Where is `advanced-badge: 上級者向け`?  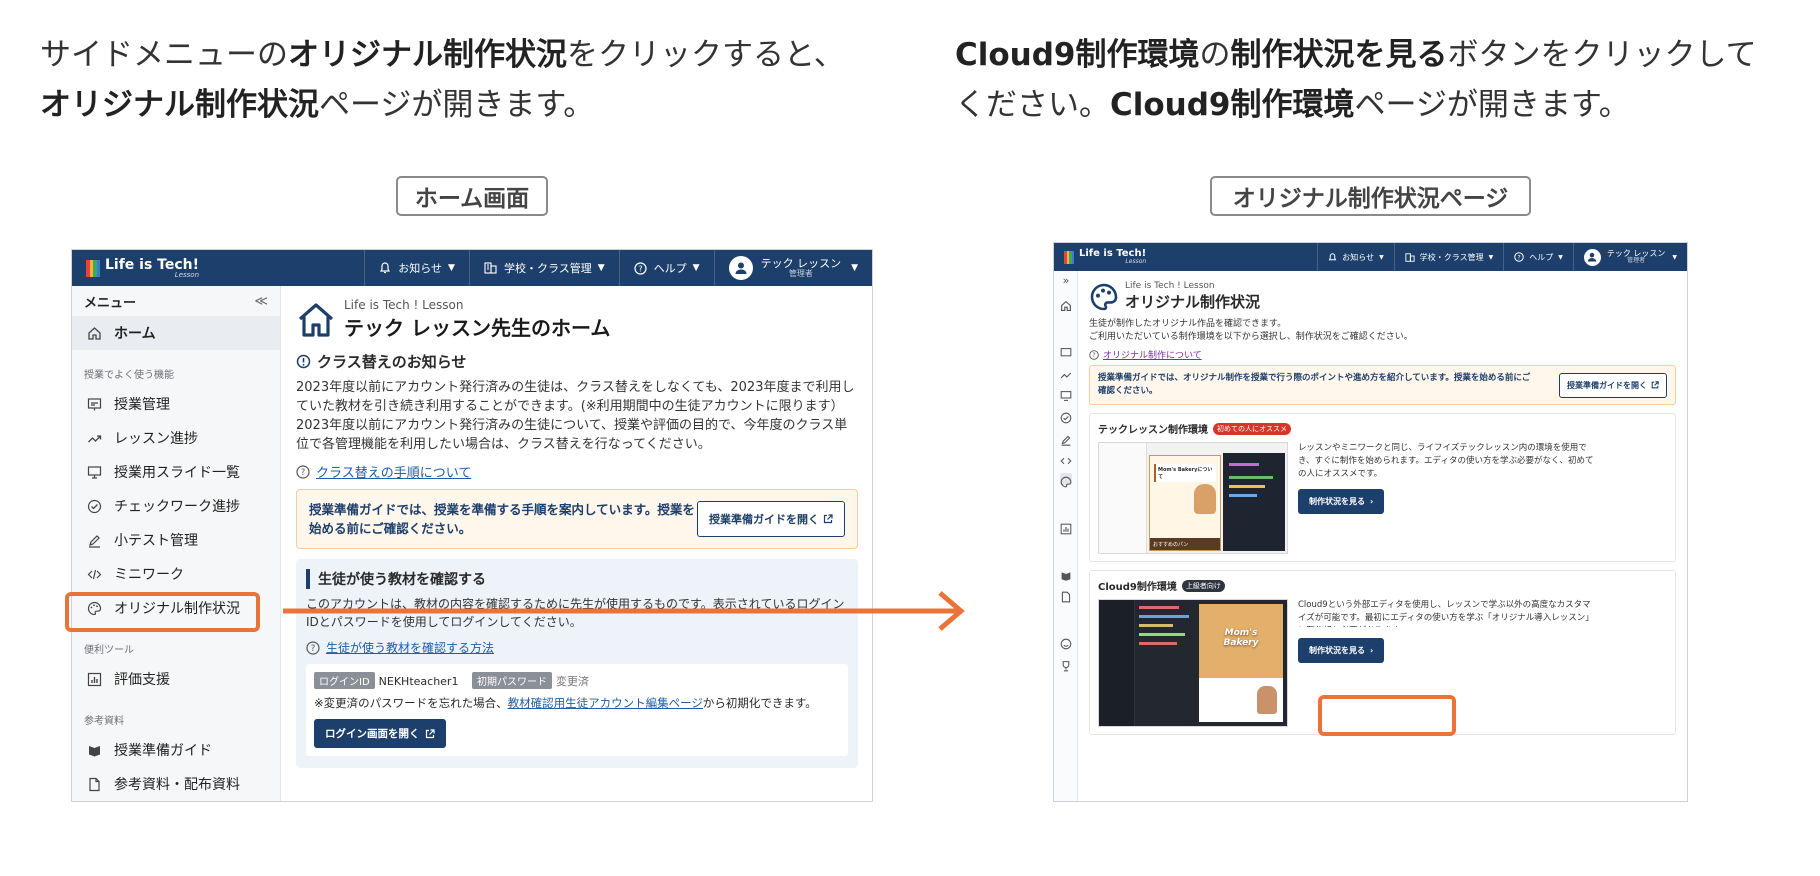 advanced-badge: 上級者向け is located at coordinates (1203, 585).